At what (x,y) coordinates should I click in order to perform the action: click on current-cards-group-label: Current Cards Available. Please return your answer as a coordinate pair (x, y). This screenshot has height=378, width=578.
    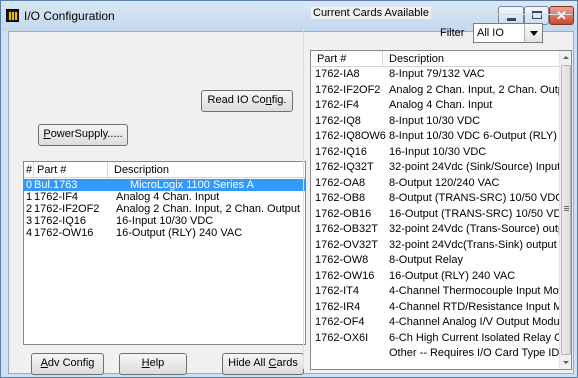
    Looking at the image, I should click on (371, 13).